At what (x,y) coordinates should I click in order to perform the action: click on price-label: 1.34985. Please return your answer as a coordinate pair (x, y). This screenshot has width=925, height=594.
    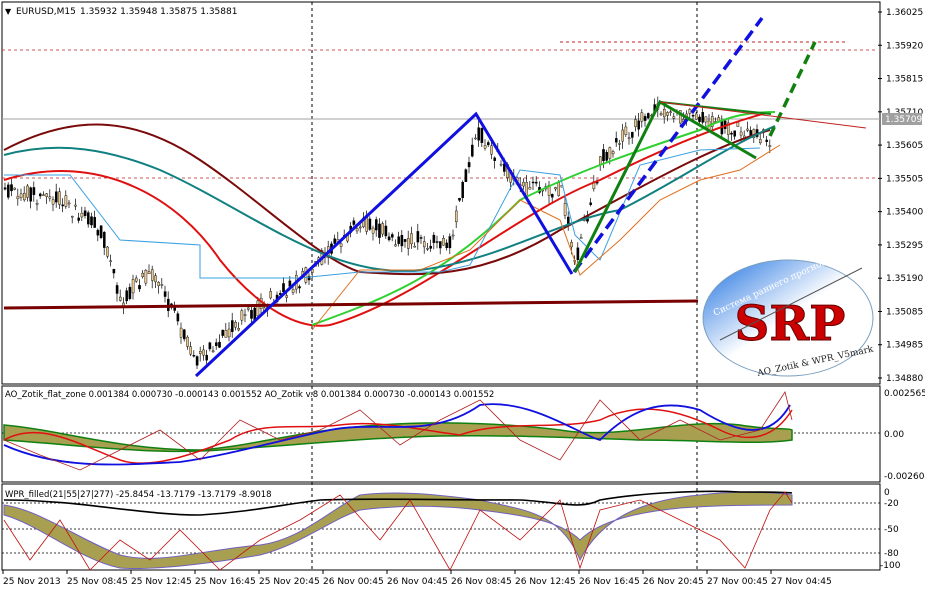
    Looking at the image, I should click on (904, 346).